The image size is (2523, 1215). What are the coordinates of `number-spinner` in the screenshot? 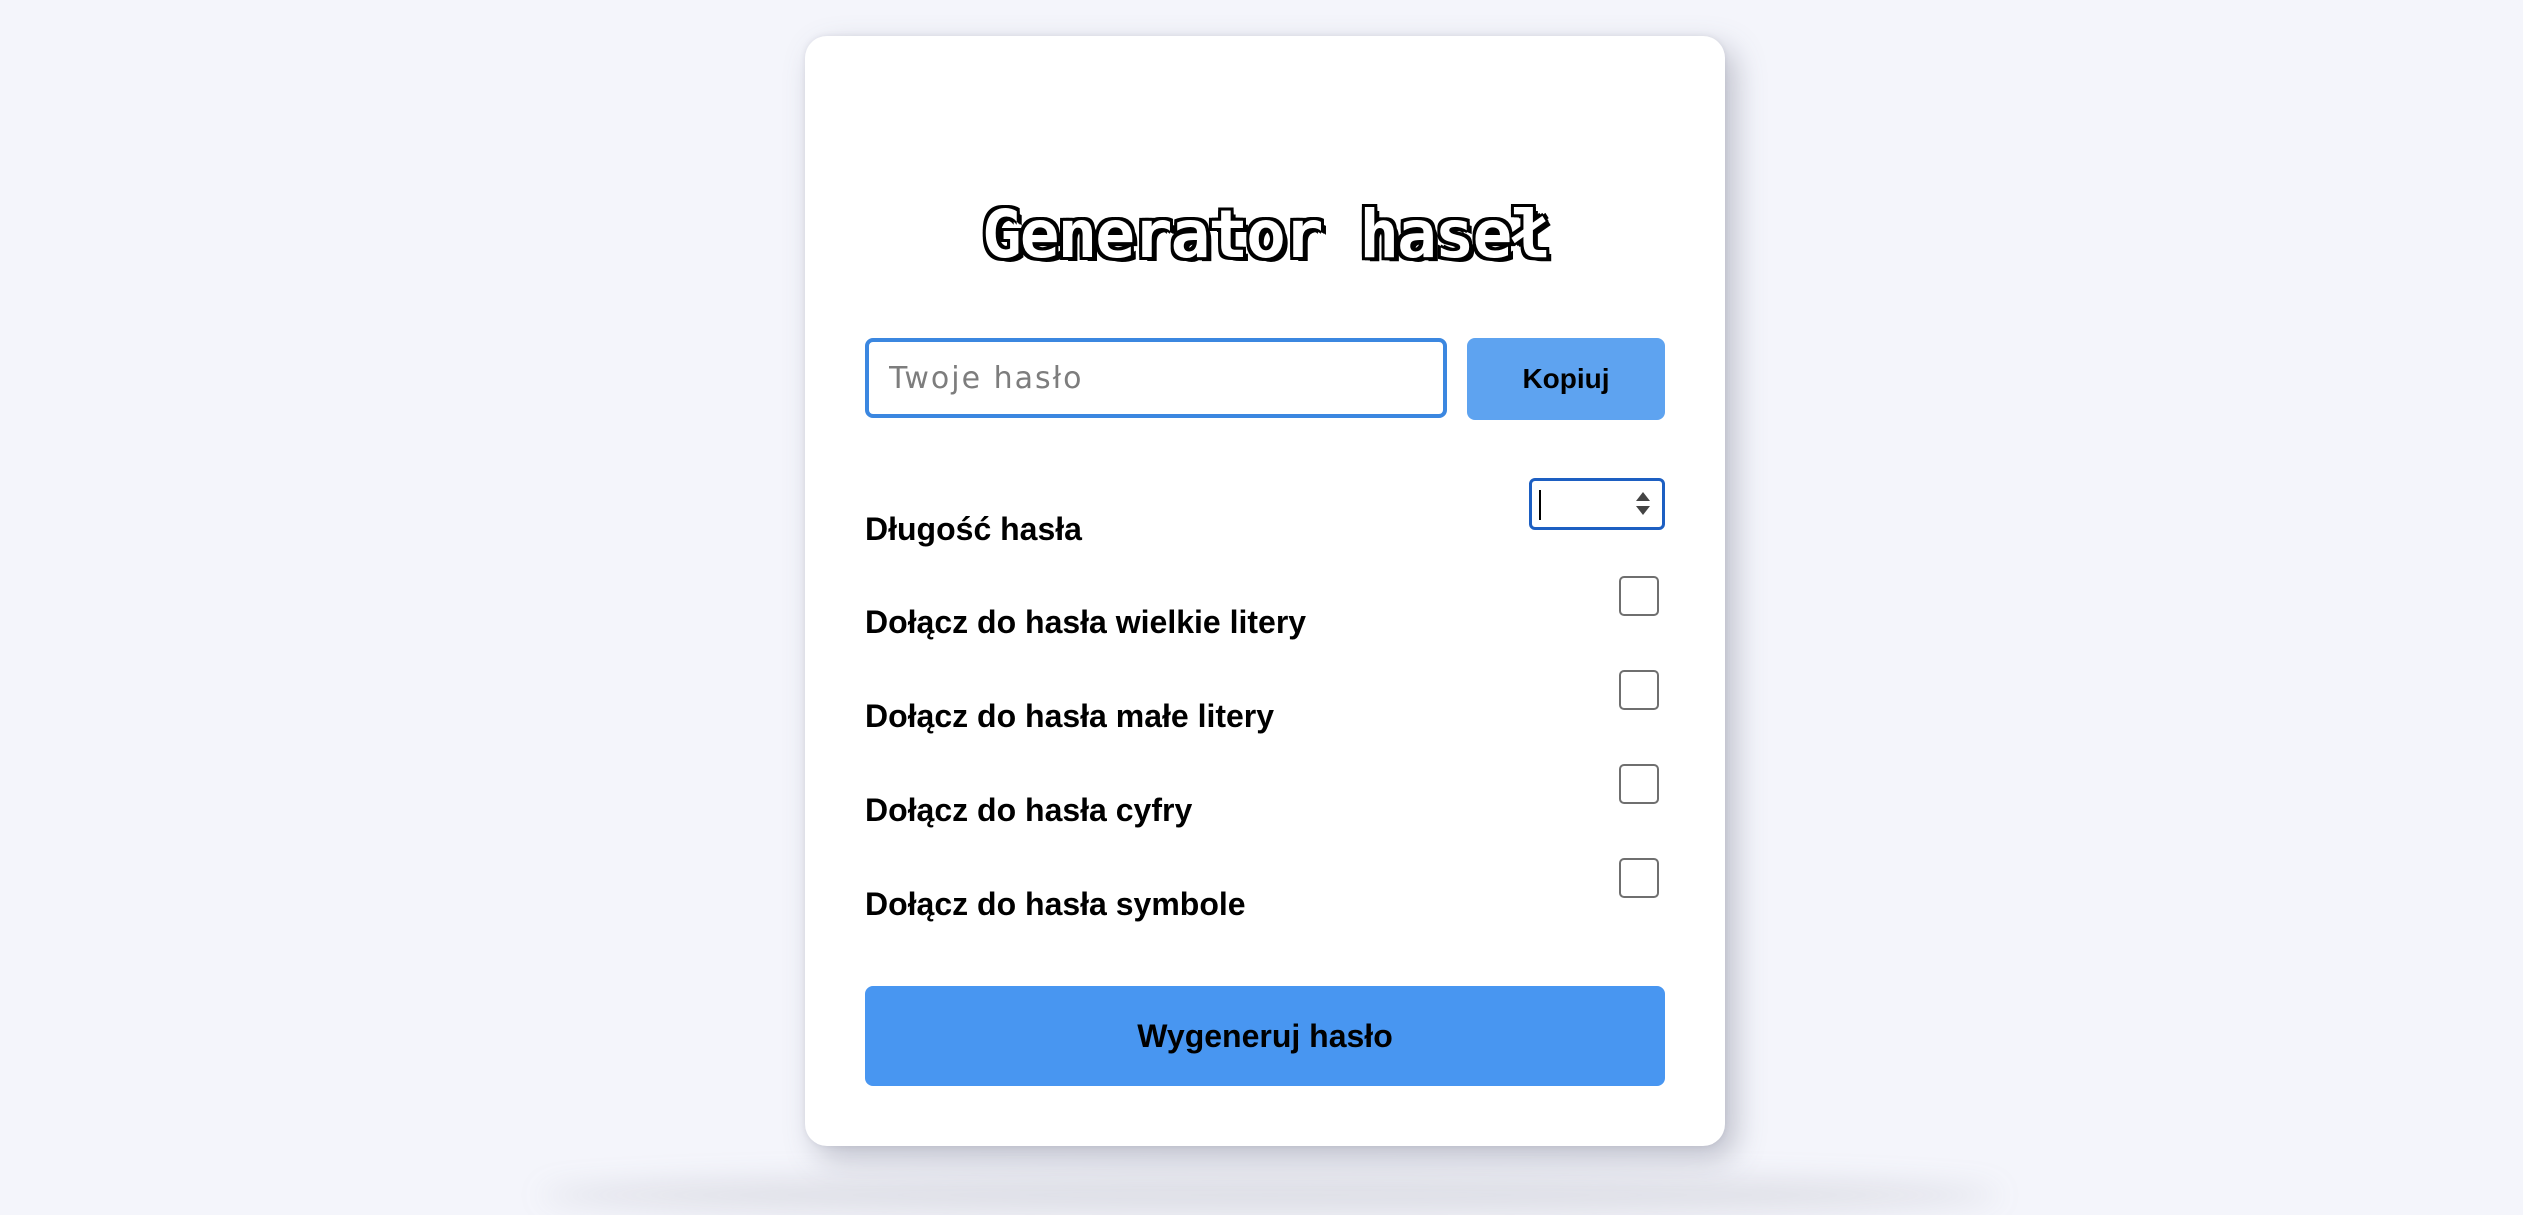 It's located at (1643, 504).